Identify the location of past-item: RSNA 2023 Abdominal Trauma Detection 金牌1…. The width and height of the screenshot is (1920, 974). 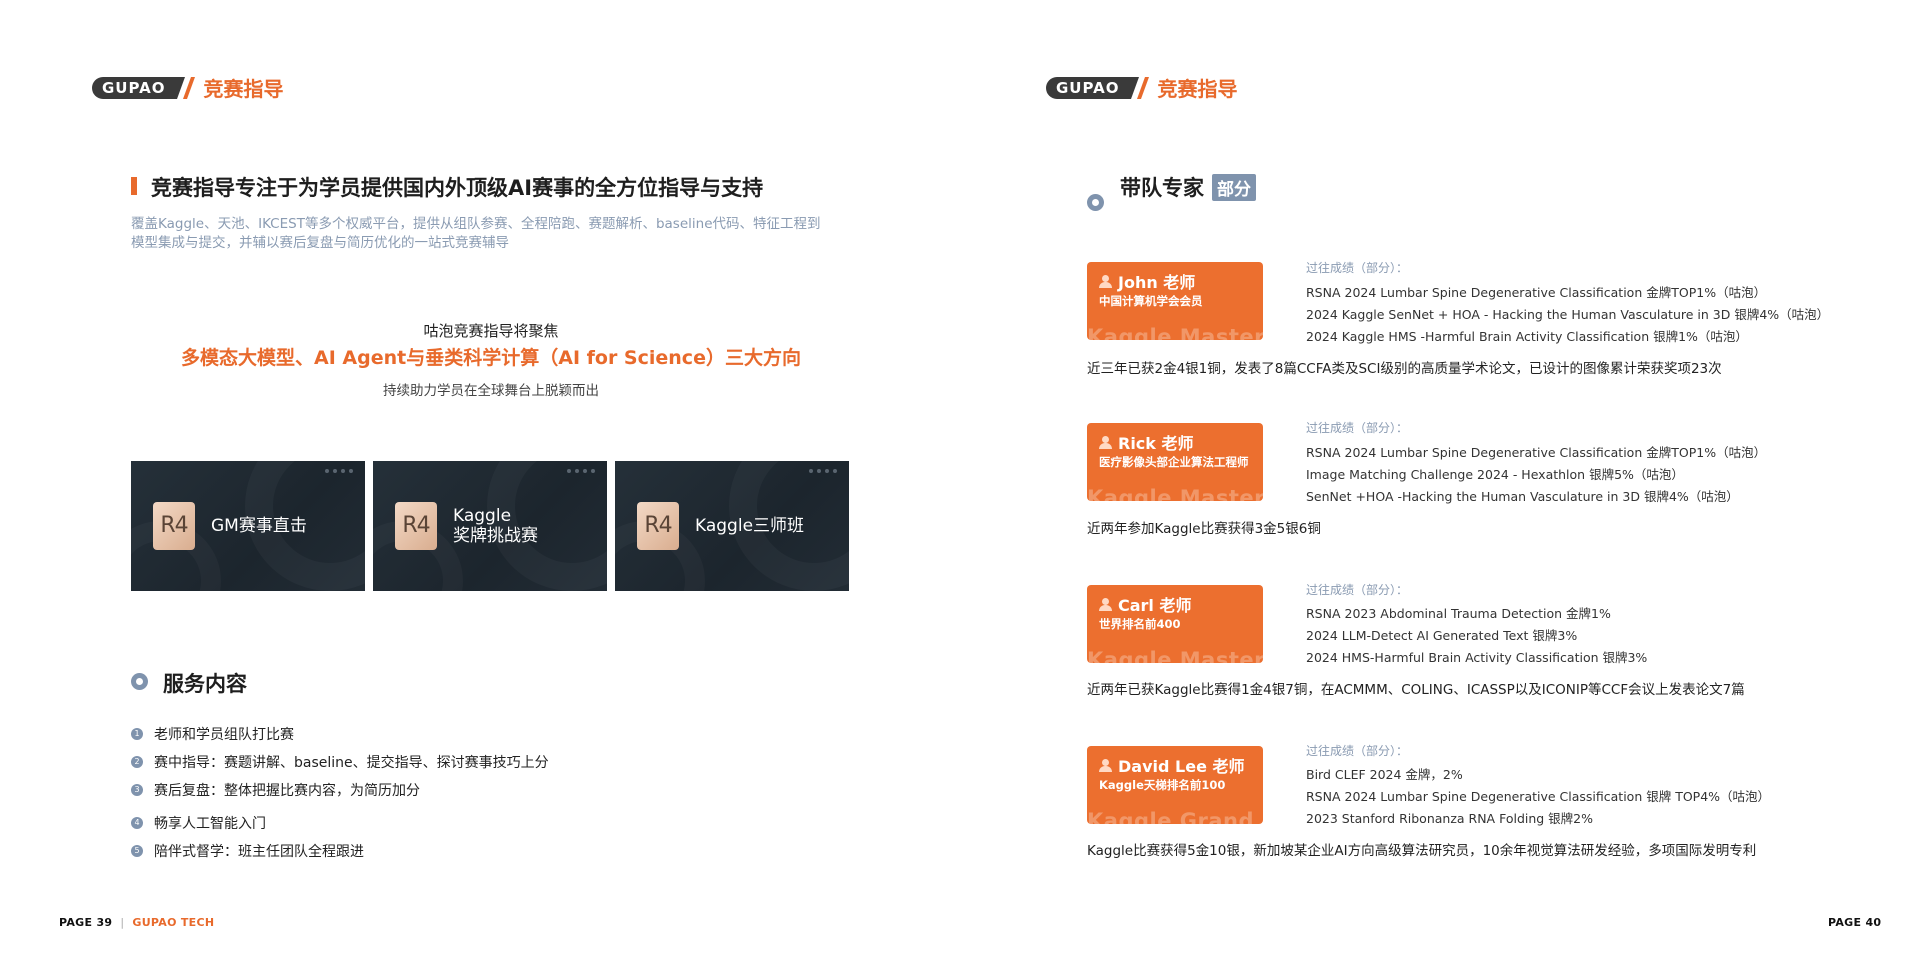
(1458, 613).